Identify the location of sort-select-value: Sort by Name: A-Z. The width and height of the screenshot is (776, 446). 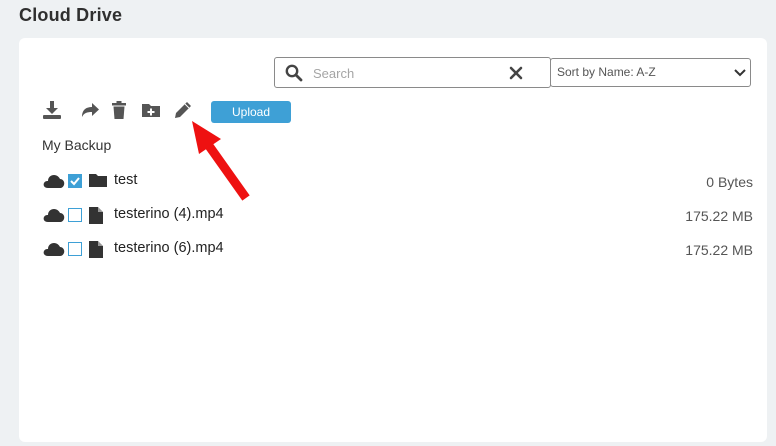
(606, 72).